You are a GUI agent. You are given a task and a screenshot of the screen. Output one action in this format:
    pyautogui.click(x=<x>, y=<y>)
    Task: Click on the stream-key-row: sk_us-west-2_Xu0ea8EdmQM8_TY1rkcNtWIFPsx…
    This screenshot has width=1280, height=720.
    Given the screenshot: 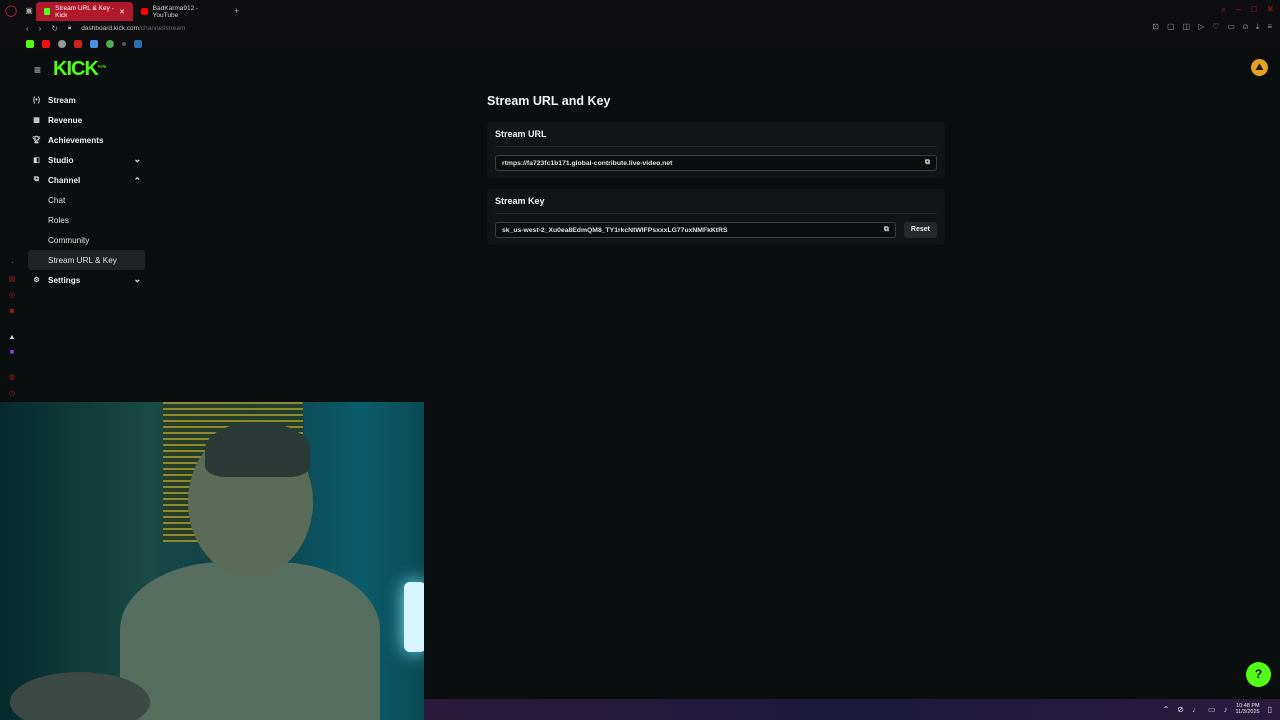 What is the action you would take?
    pyautogui.click(x=716, y=229)
    